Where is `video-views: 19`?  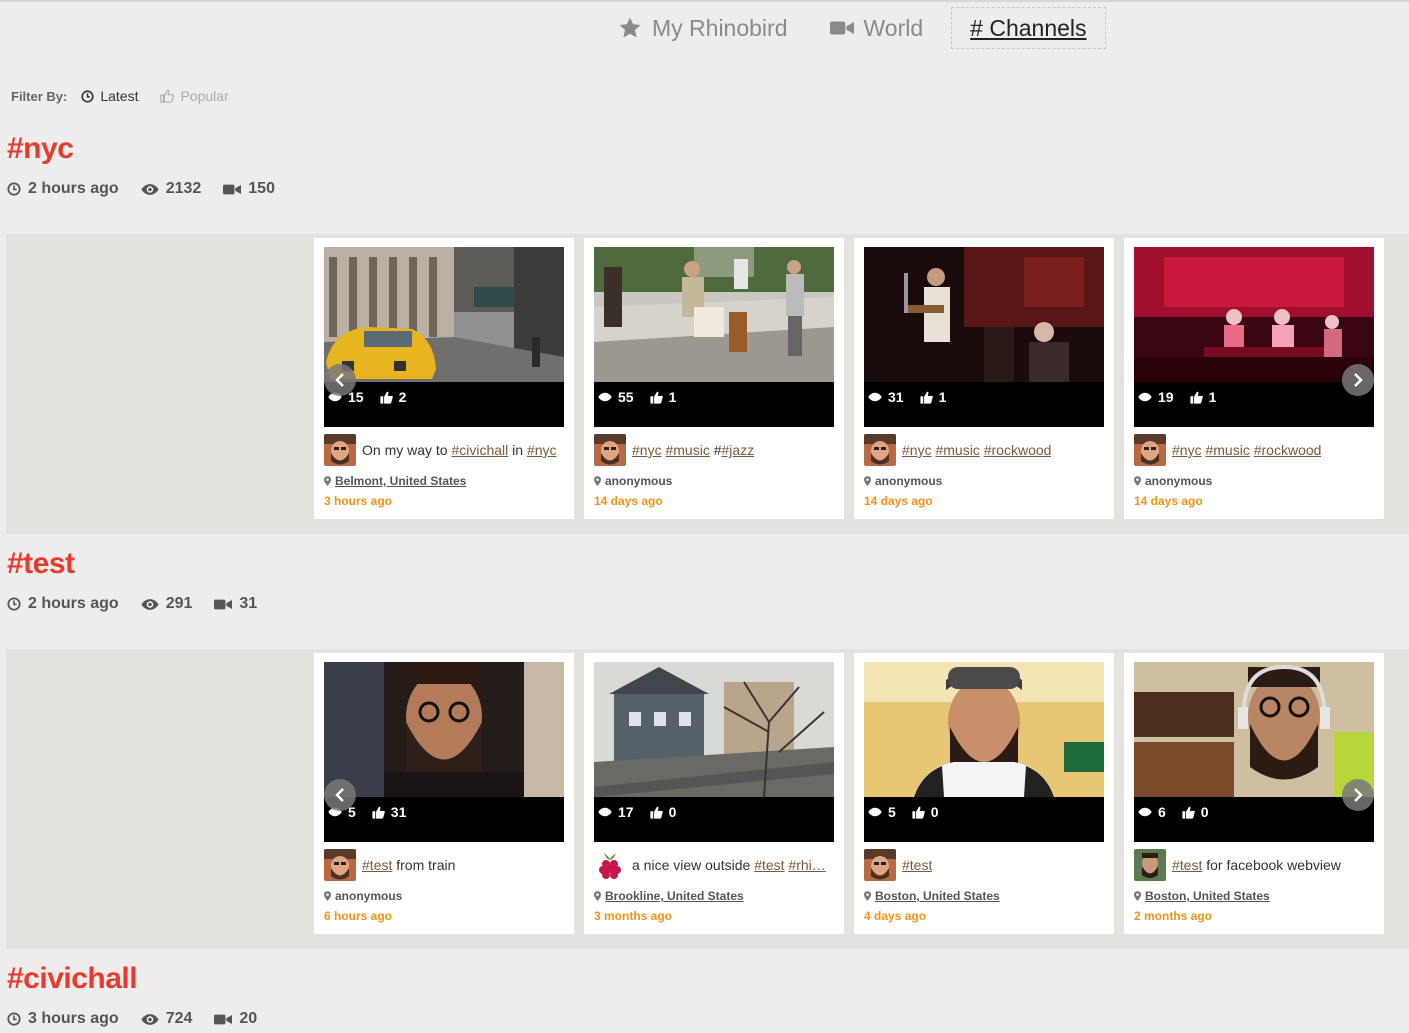
video-views: 19 is located at coordinates (1166, 397).